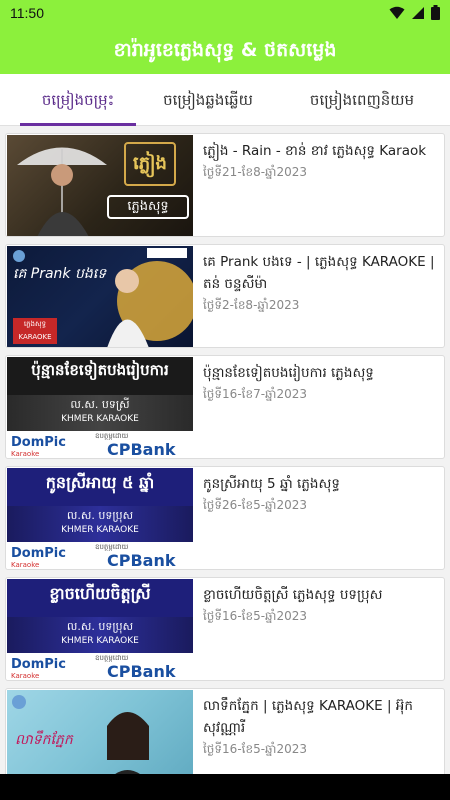 The image size is (450, 800). I want to click on song-thumbnail: លាទឹកភ្នែក, so click(100, 732).